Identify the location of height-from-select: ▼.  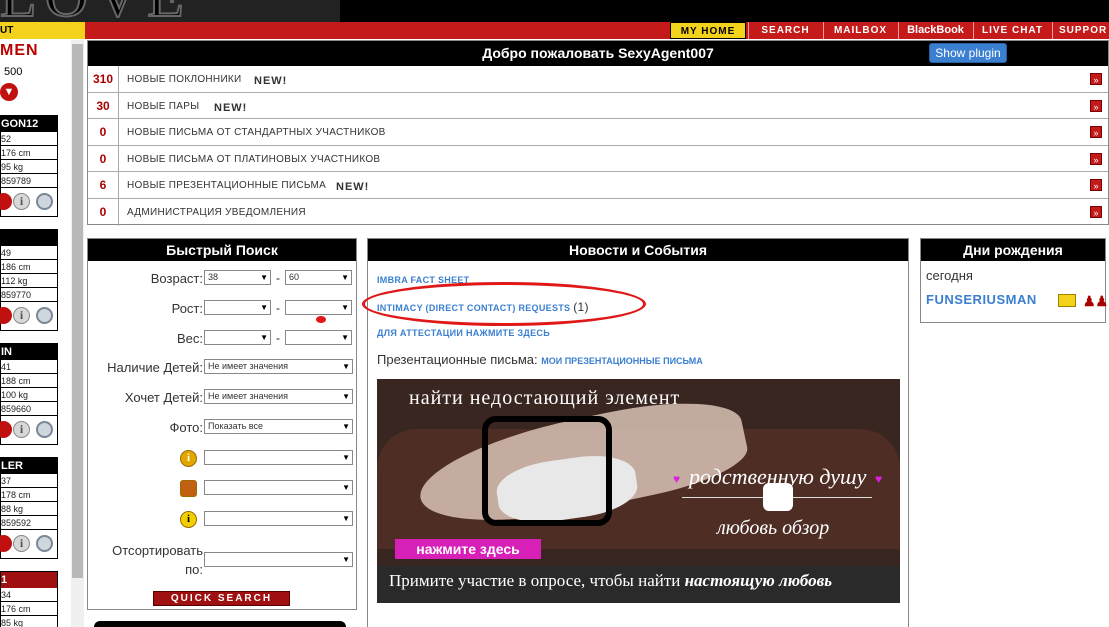
(237, 307).